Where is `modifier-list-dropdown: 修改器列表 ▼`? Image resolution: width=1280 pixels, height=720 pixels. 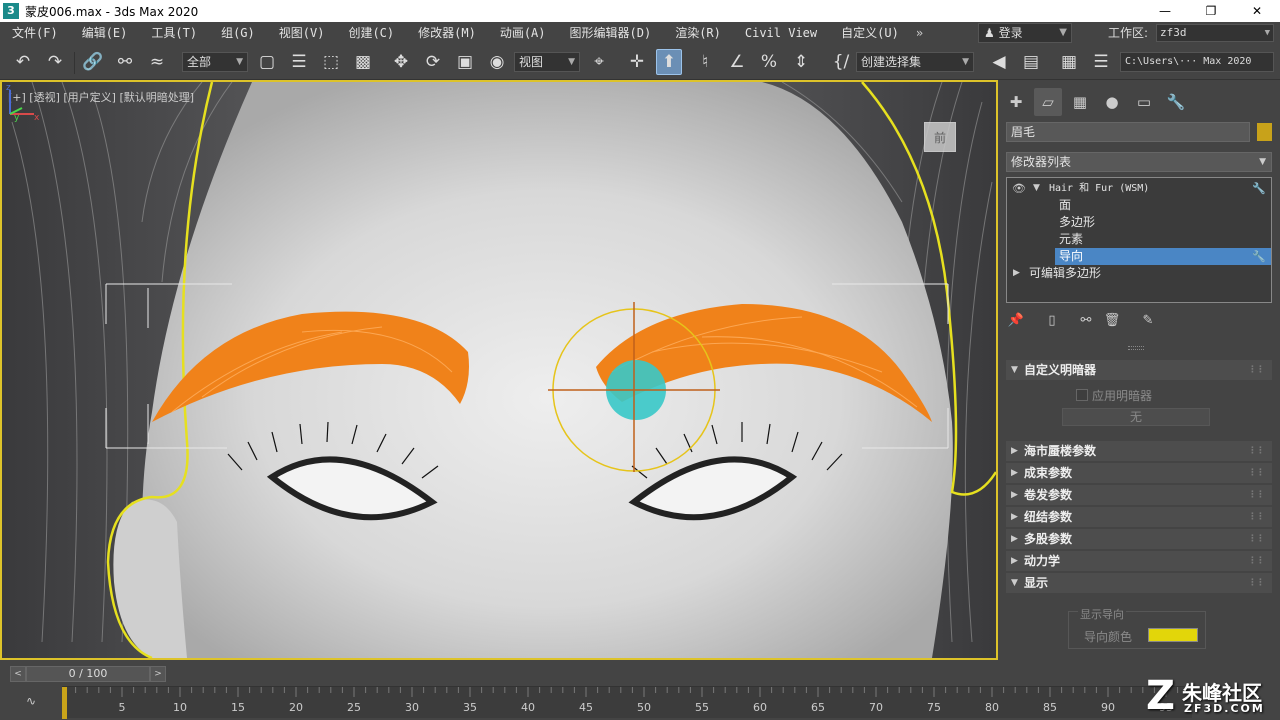 modifier-list-dropdown: 修改器列表 ▼ is located at coordinates (1139, 162).